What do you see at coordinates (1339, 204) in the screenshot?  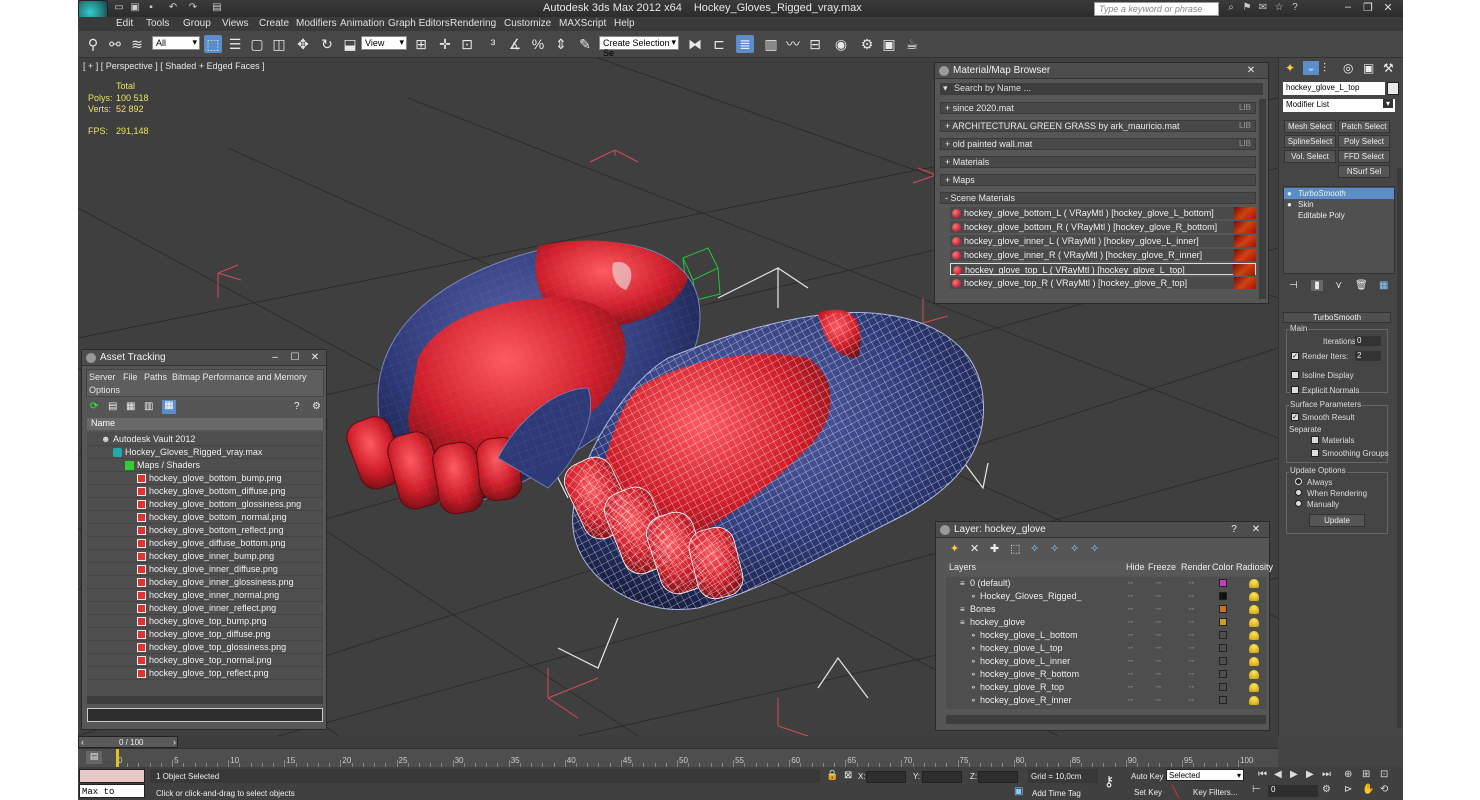 I see `stack-item-skin: ● Skin` at bounding box center [1339, 204].